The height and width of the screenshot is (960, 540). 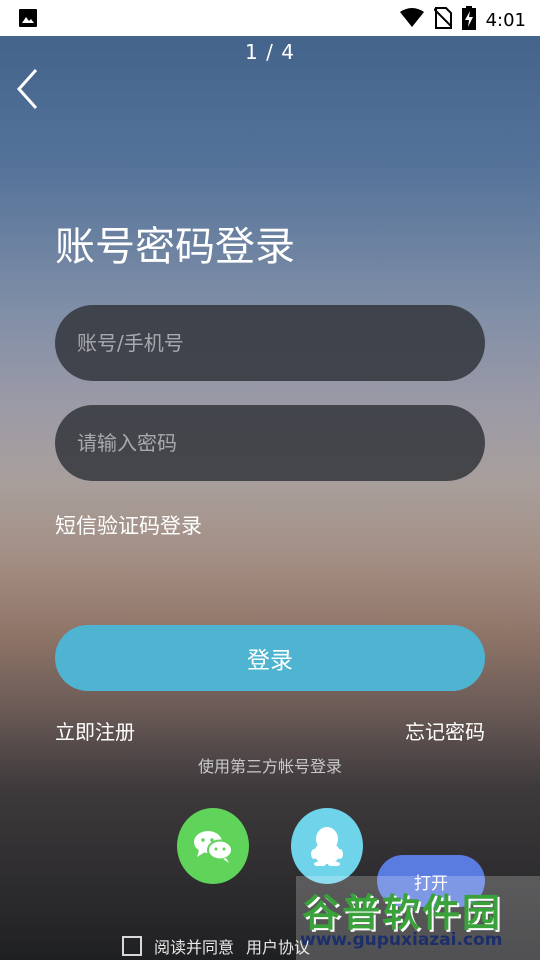 What do you see at coordinates (175, 247) in the screenshot?
I see `page-title: 账号密码登录` at bounding box center [175, 247].